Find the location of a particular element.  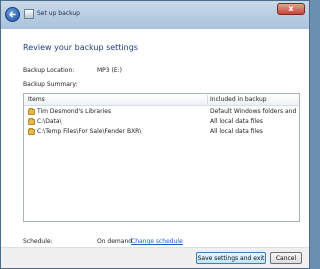

backup-summary-label: Backup Summary: is located at coordinates (50, 84).